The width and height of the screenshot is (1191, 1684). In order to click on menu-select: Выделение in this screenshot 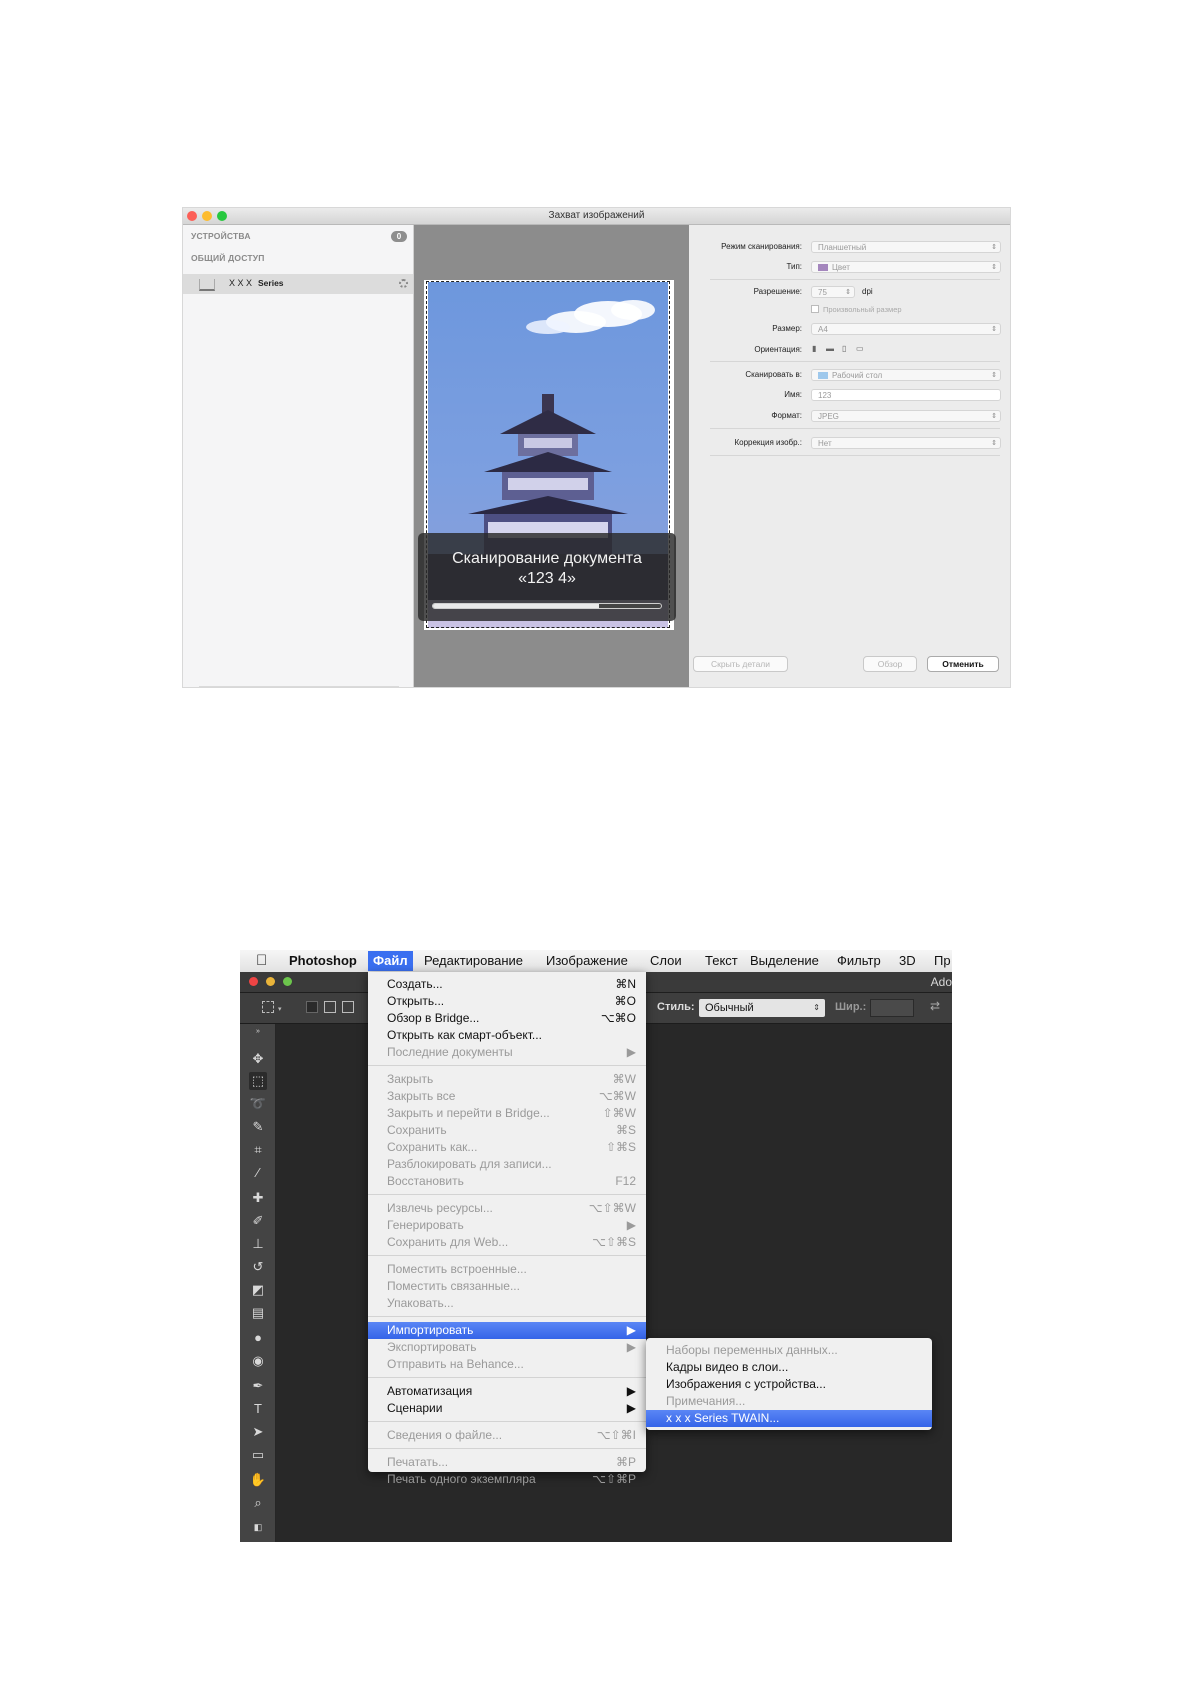, I will do `click(784, 960)`.